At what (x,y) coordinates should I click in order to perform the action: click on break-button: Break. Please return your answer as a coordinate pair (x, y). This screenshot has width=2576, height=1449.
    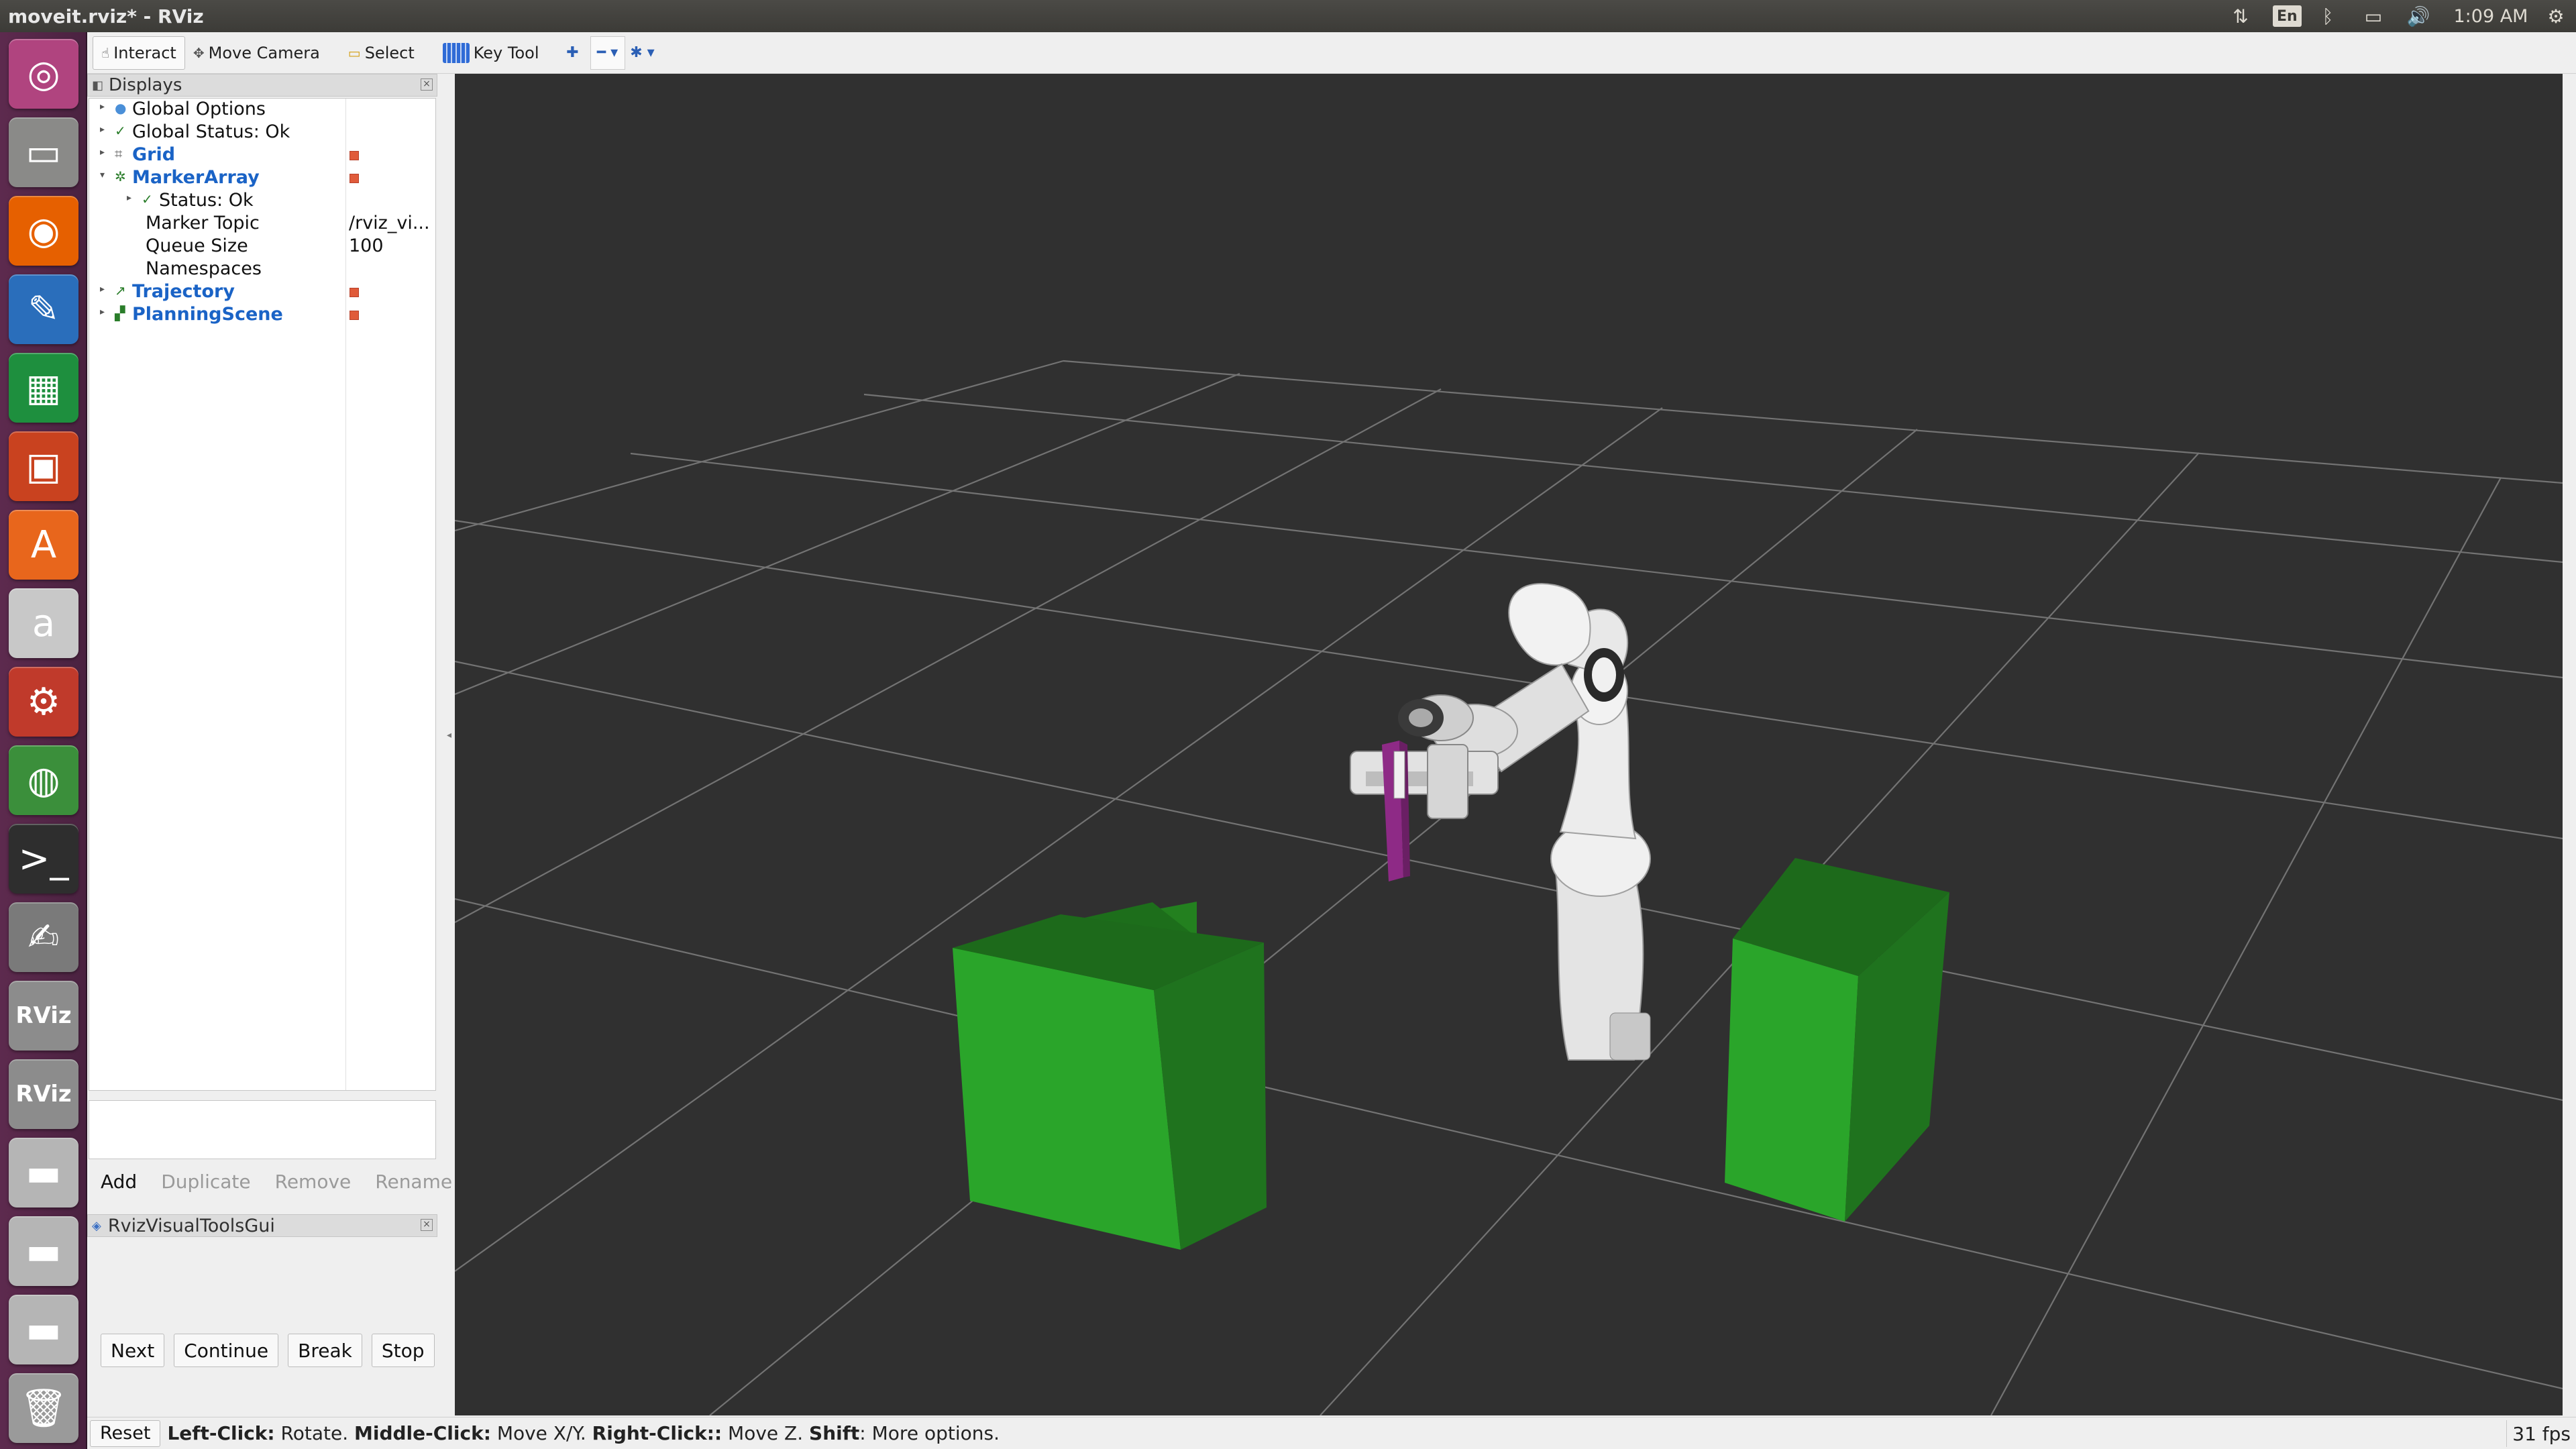
    Looking at the image, I should click on (325, 1350).